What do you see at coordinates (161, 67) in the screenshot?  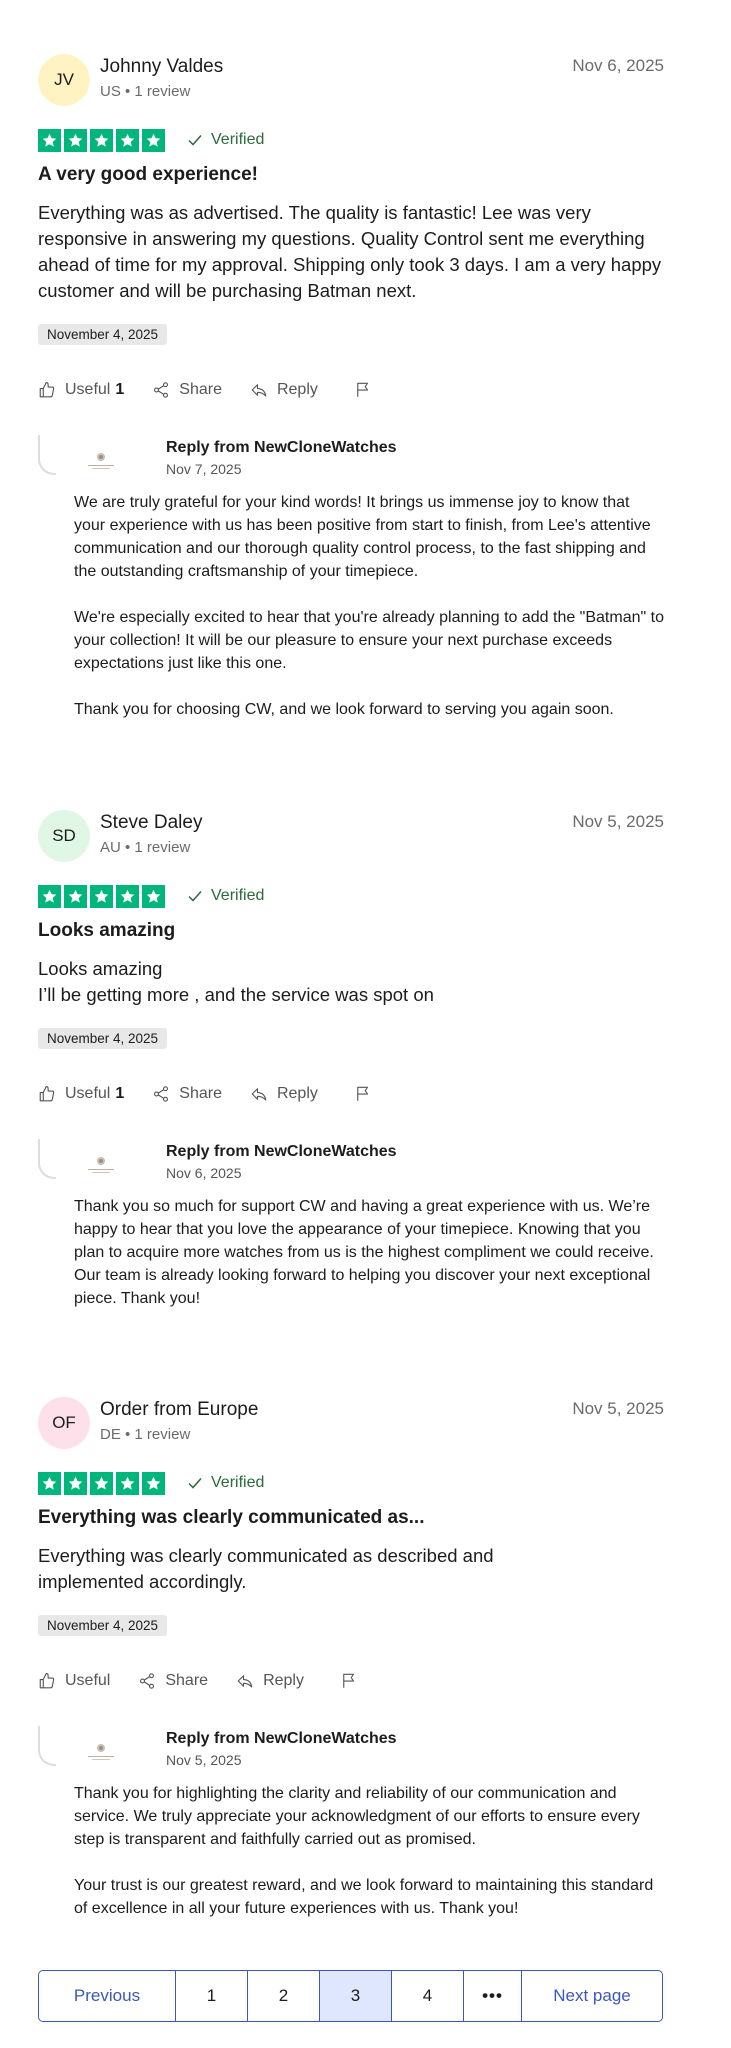 I see `author-name: Johnny Valdes` at bounding box center [161, 67].